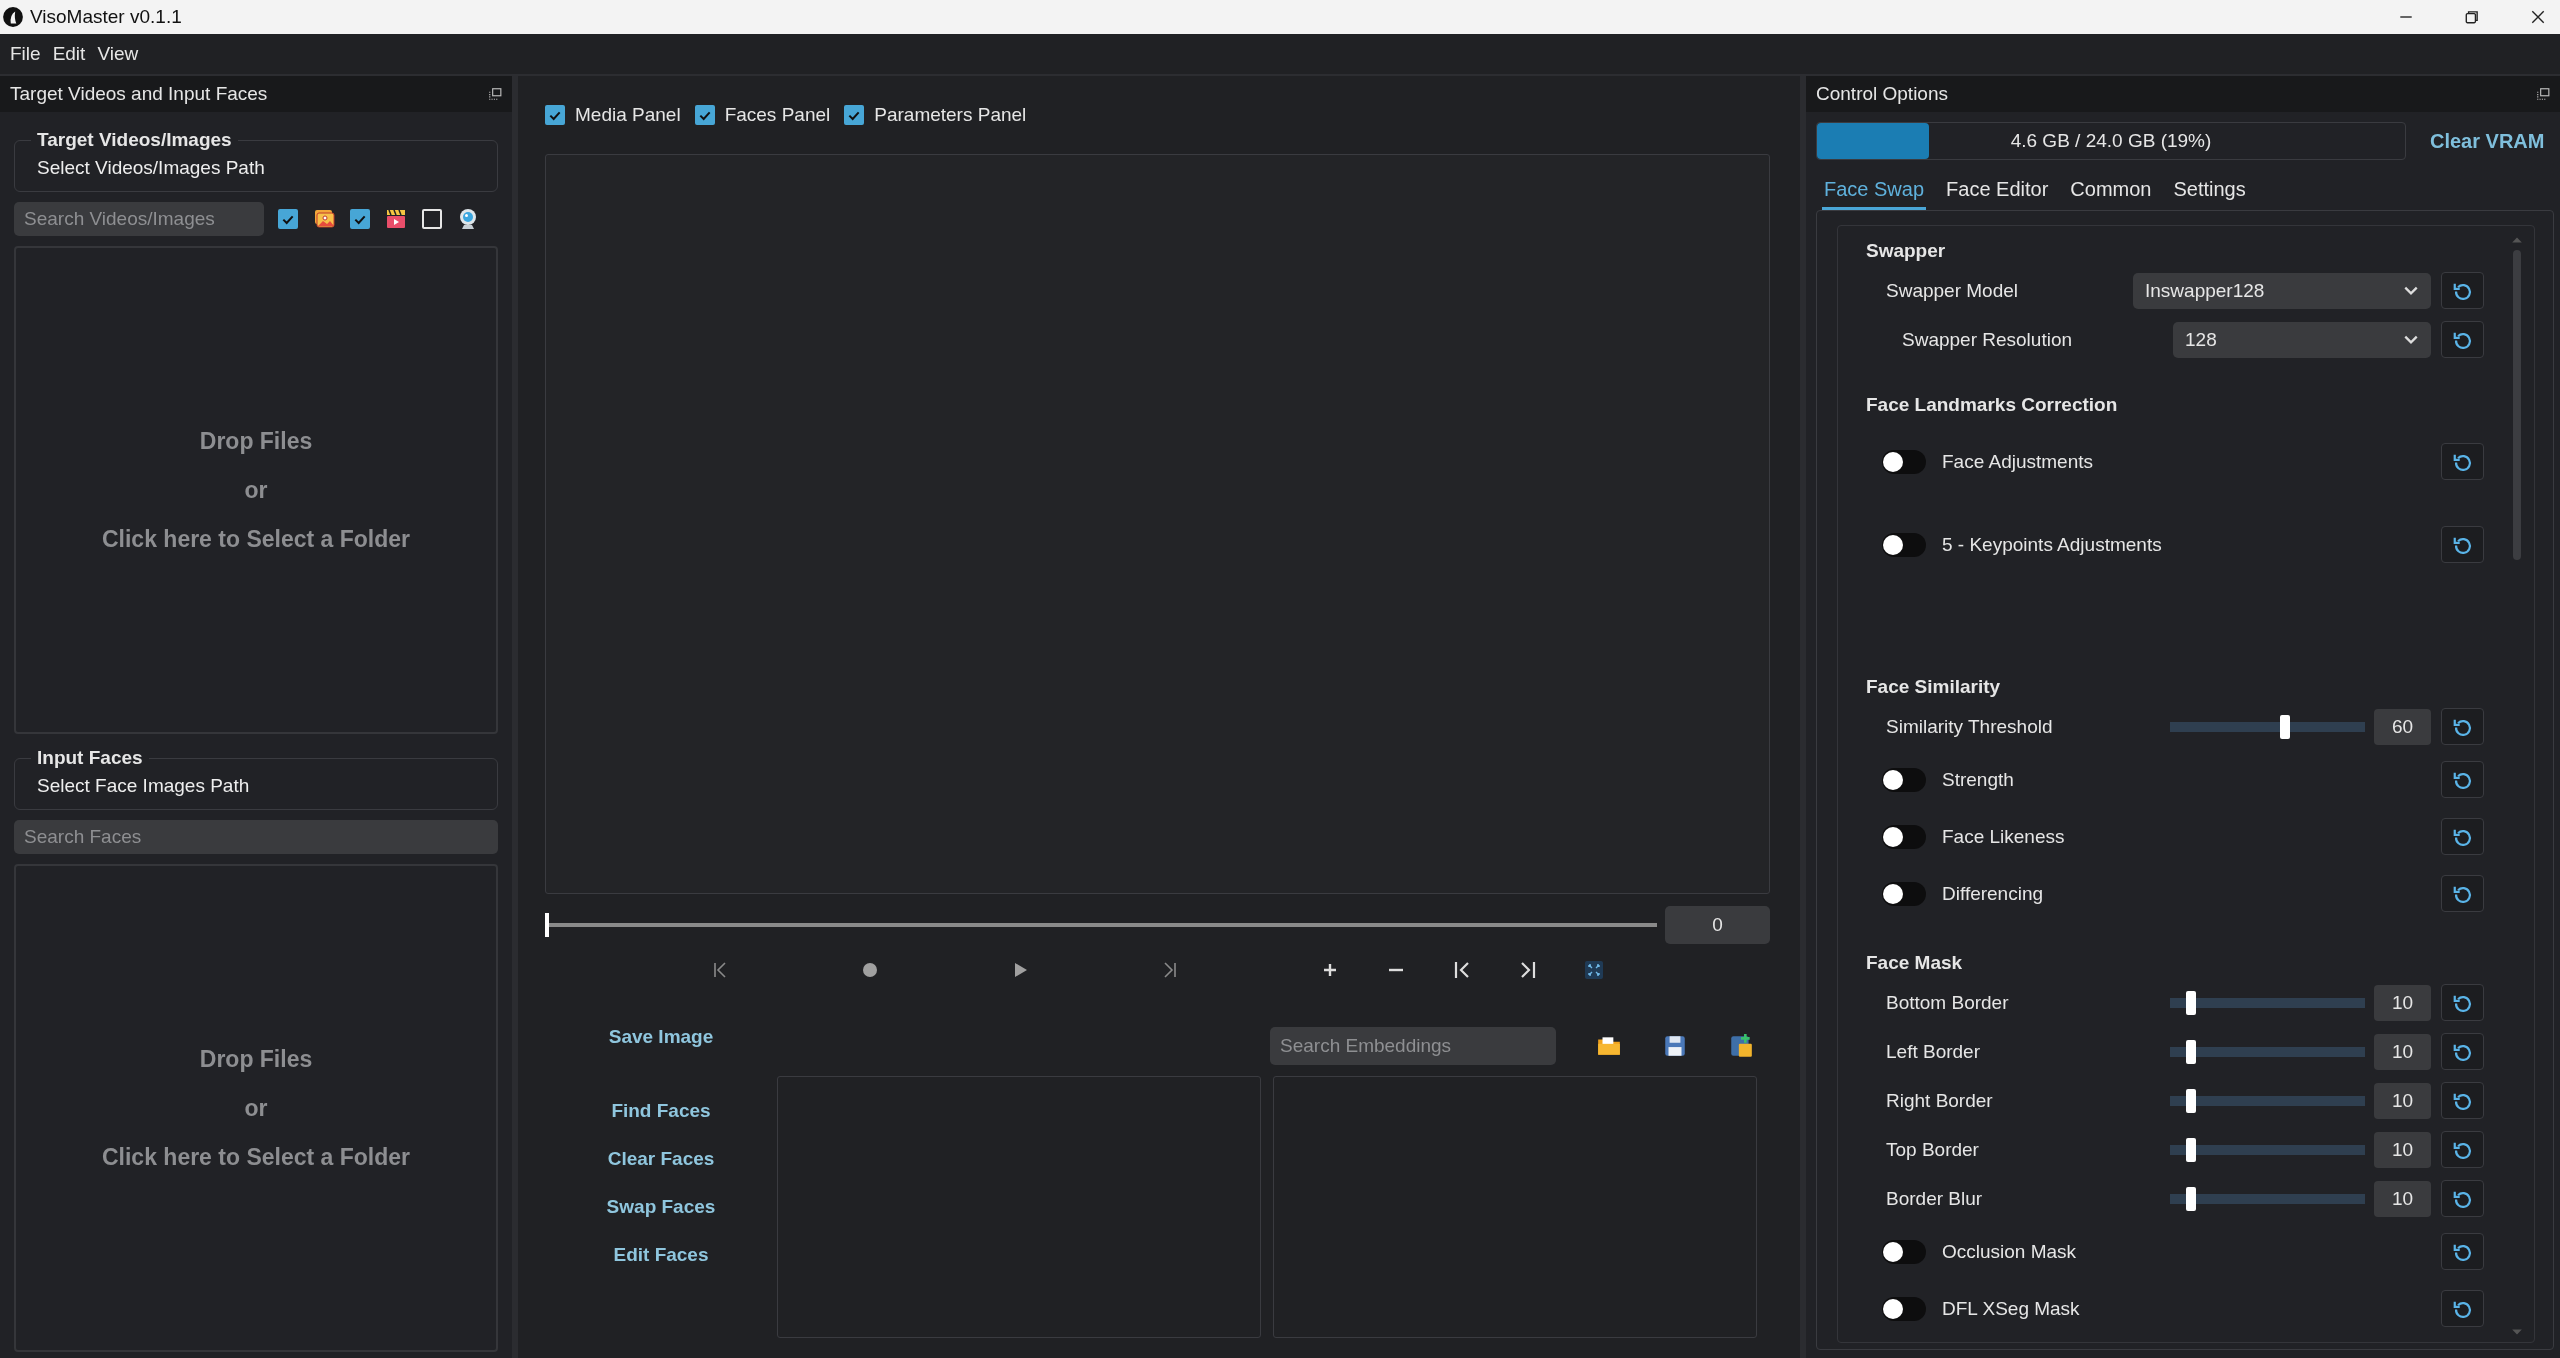 This screenshot has width=2560, height=1358. Describe the element at coordinates (1992, 405) in the screenshot. I see `section-heading: Face Landmarks Correction` at that location.